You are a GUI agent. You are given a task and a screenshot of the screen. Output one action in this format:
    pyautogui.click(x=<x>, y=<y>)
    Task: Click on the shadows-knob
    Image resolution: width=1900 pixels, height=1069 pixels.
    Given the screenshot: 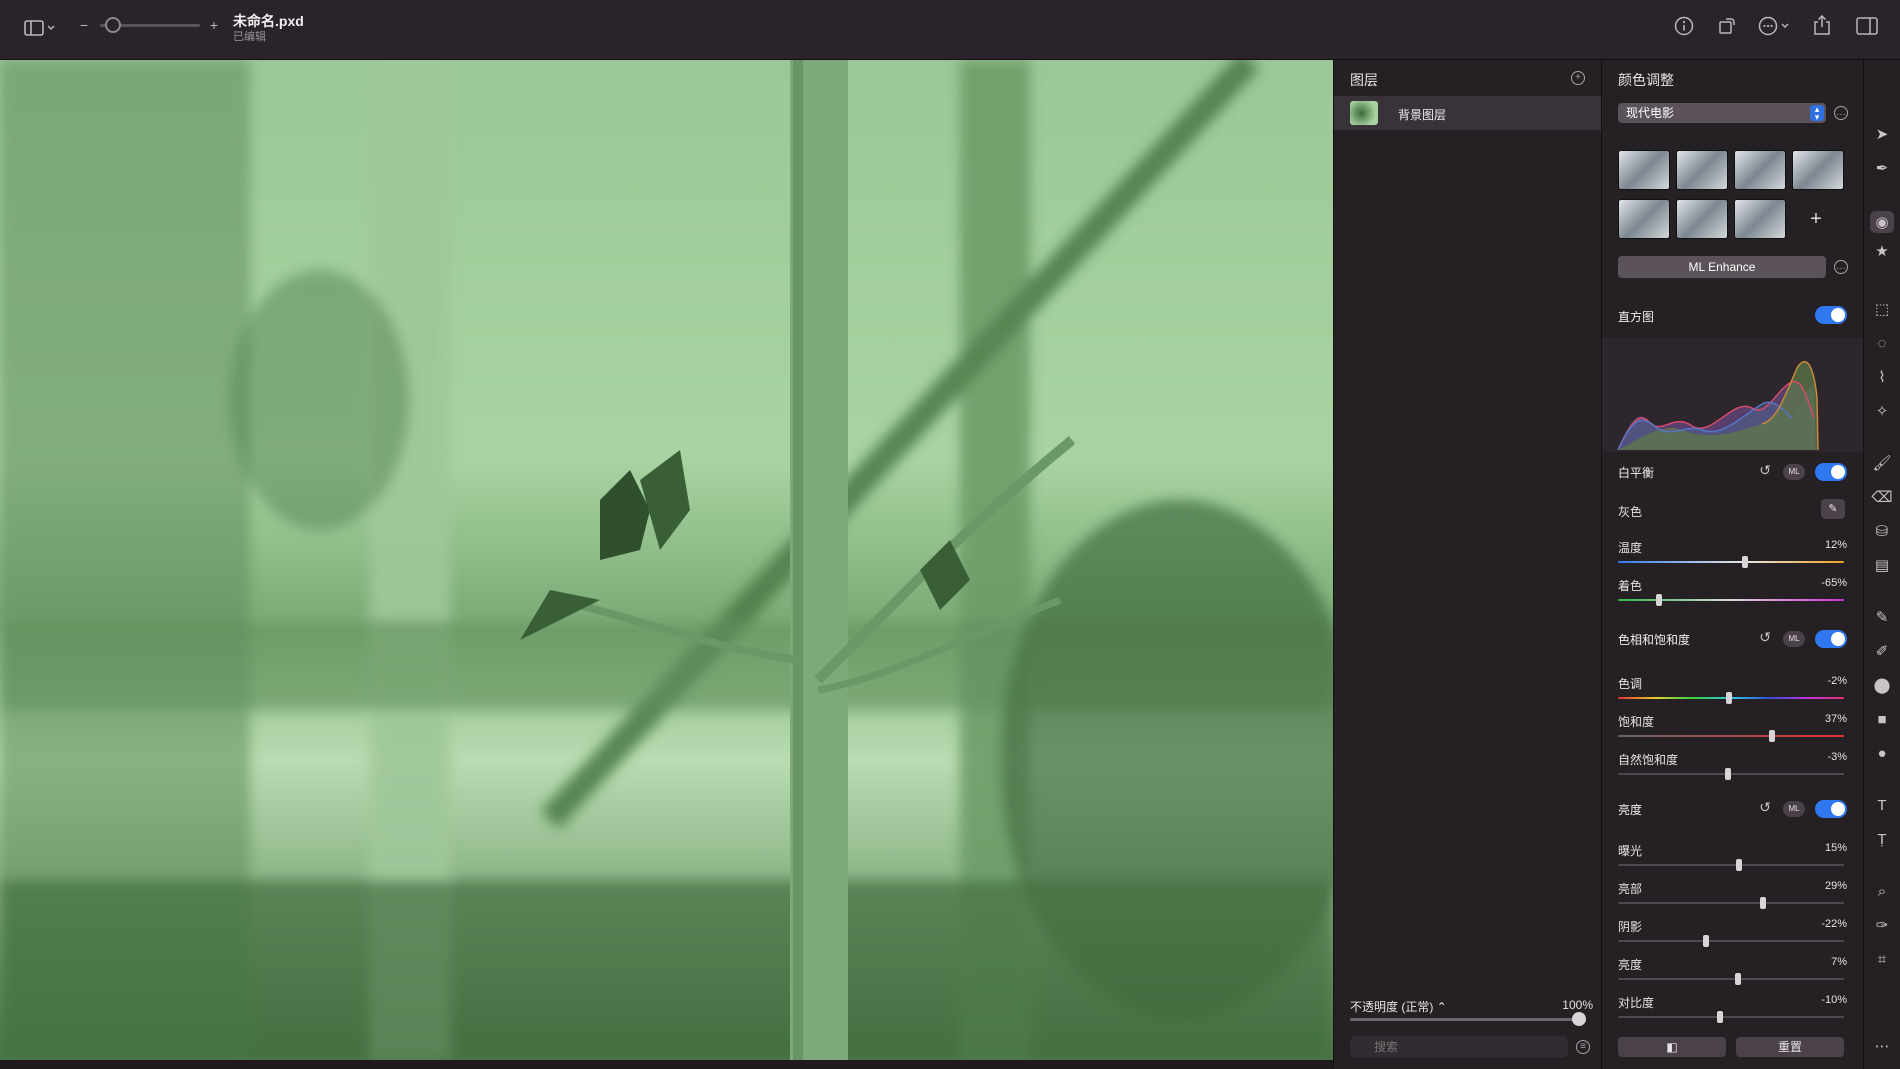 What is the action you would take?
    pyautogui.click(x=1706, y=941)
    